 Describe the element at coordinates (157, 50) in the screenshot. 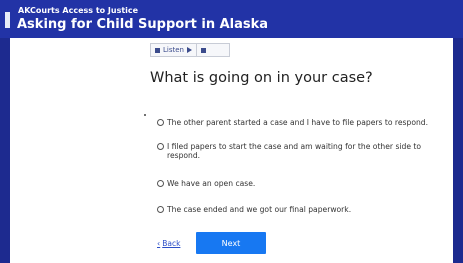

I see `speaker-icon` at that location.